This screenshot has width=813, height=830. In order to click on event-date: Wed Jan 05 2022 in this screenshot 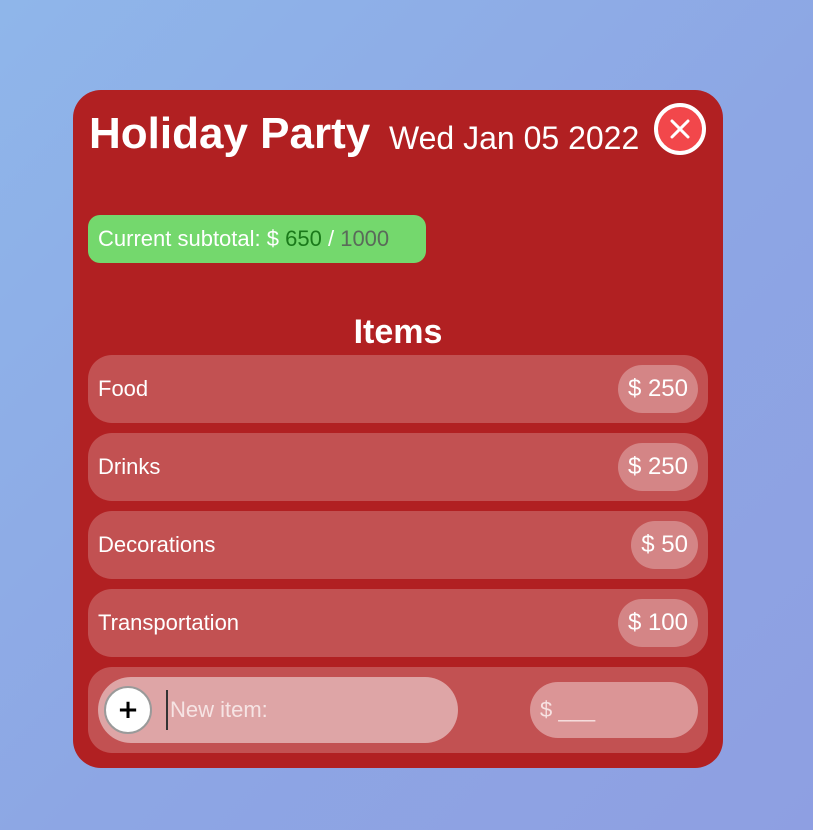, I will do `click(514, 138)`.